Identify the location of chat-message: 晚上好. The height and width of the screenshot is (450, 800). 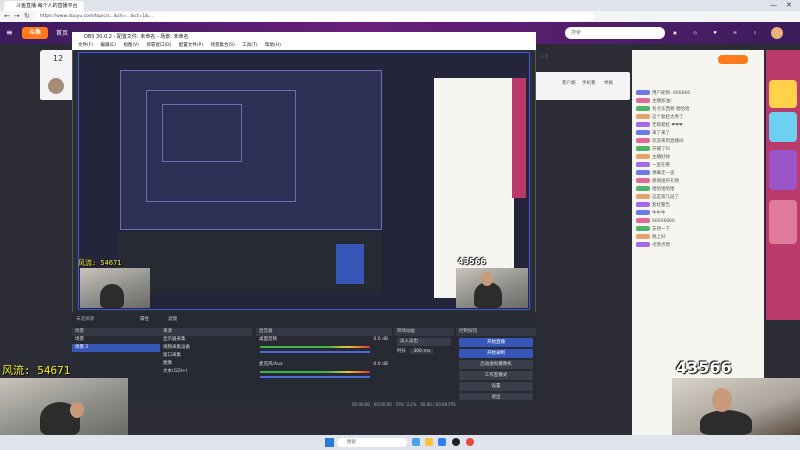
(699, 238).